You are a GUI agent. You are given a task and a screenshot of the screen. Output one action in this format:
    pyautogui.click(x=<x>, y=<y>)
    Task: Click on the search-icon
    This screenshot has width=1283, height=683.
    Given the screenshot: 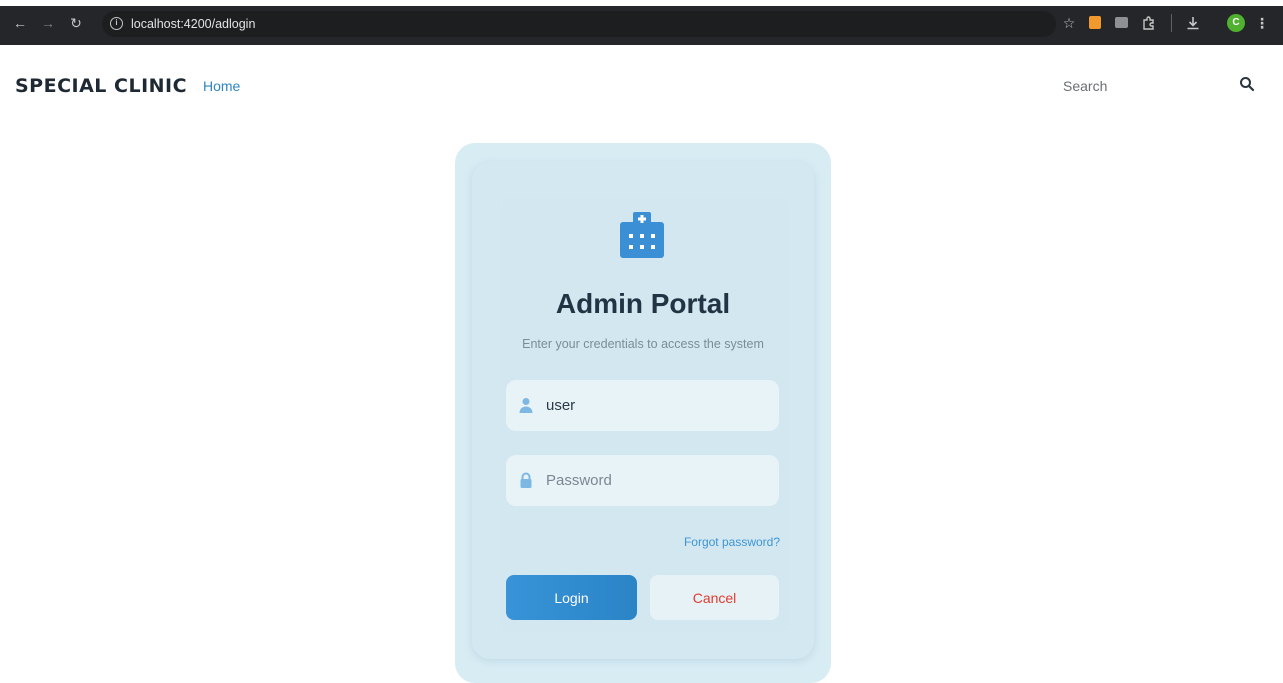 What is the action you would take?
    pyautogui.click(x=1247, y=83)
    